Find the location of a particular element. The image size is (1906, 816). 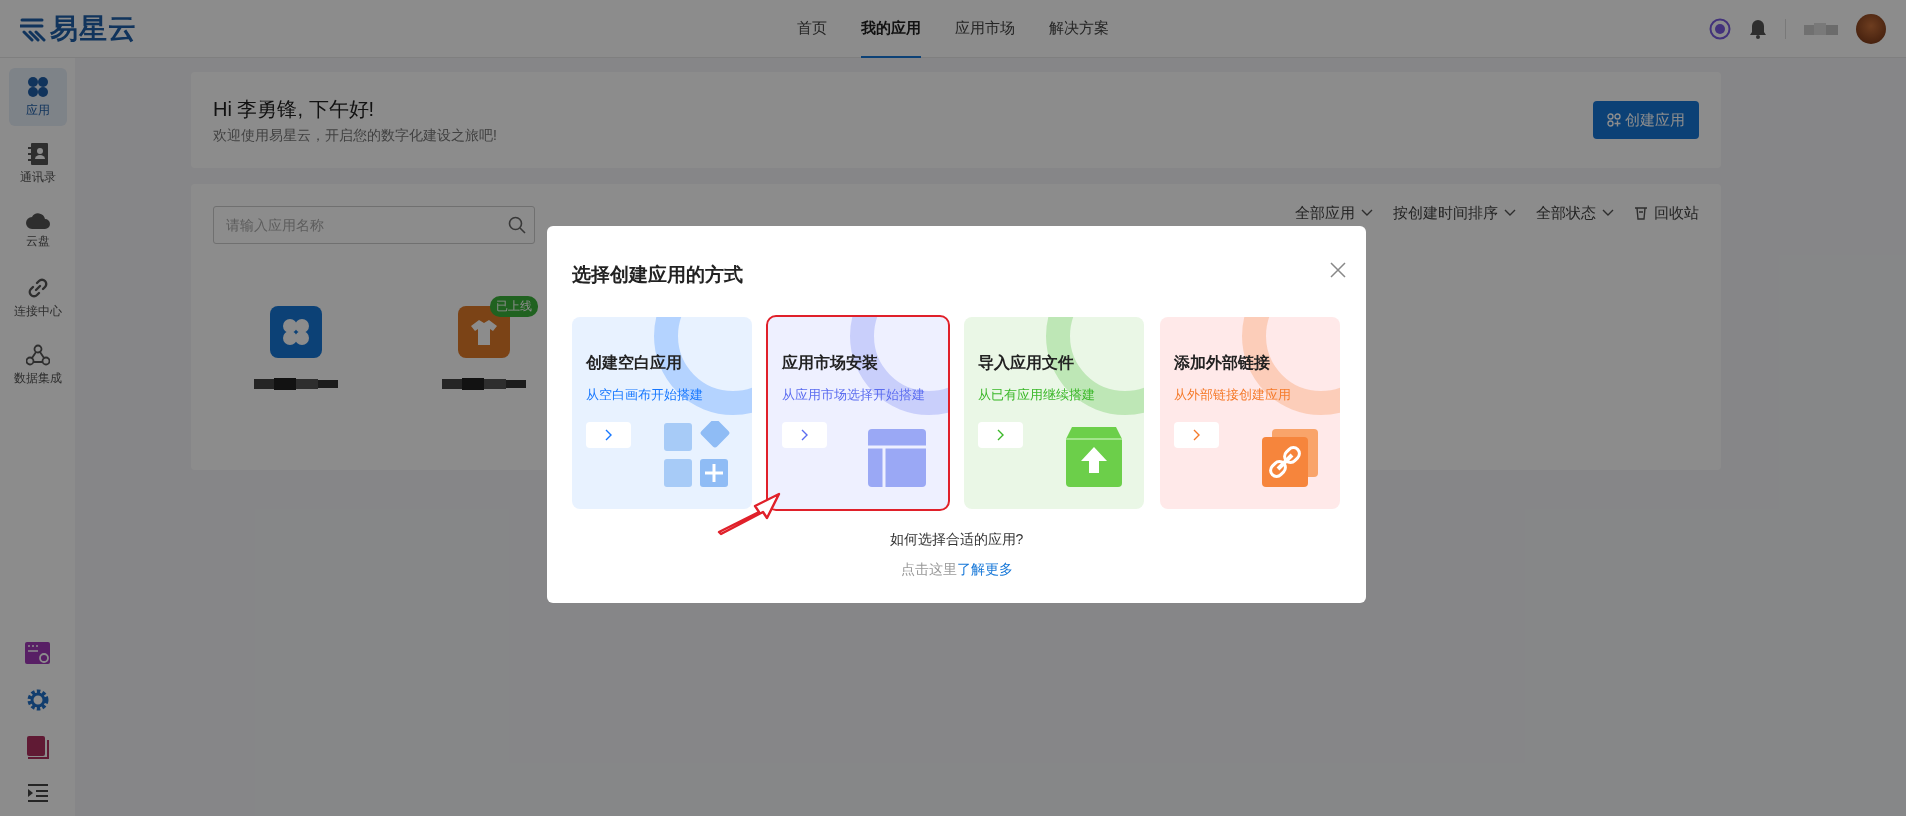

sidebar-item: 通讯录 is located at coordinates (37, 164).